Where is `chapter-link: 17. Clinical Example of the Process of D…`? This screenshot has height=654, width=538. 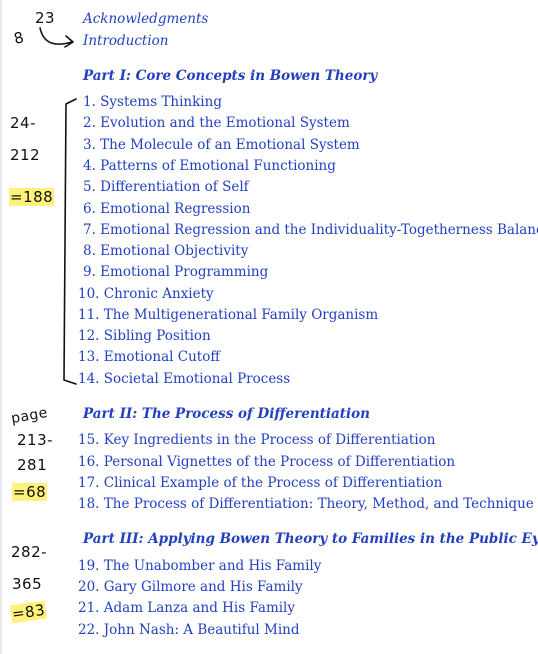
chapter-link: 17. Clinical Example of the Process of D… is located at coordinates (260, 483).